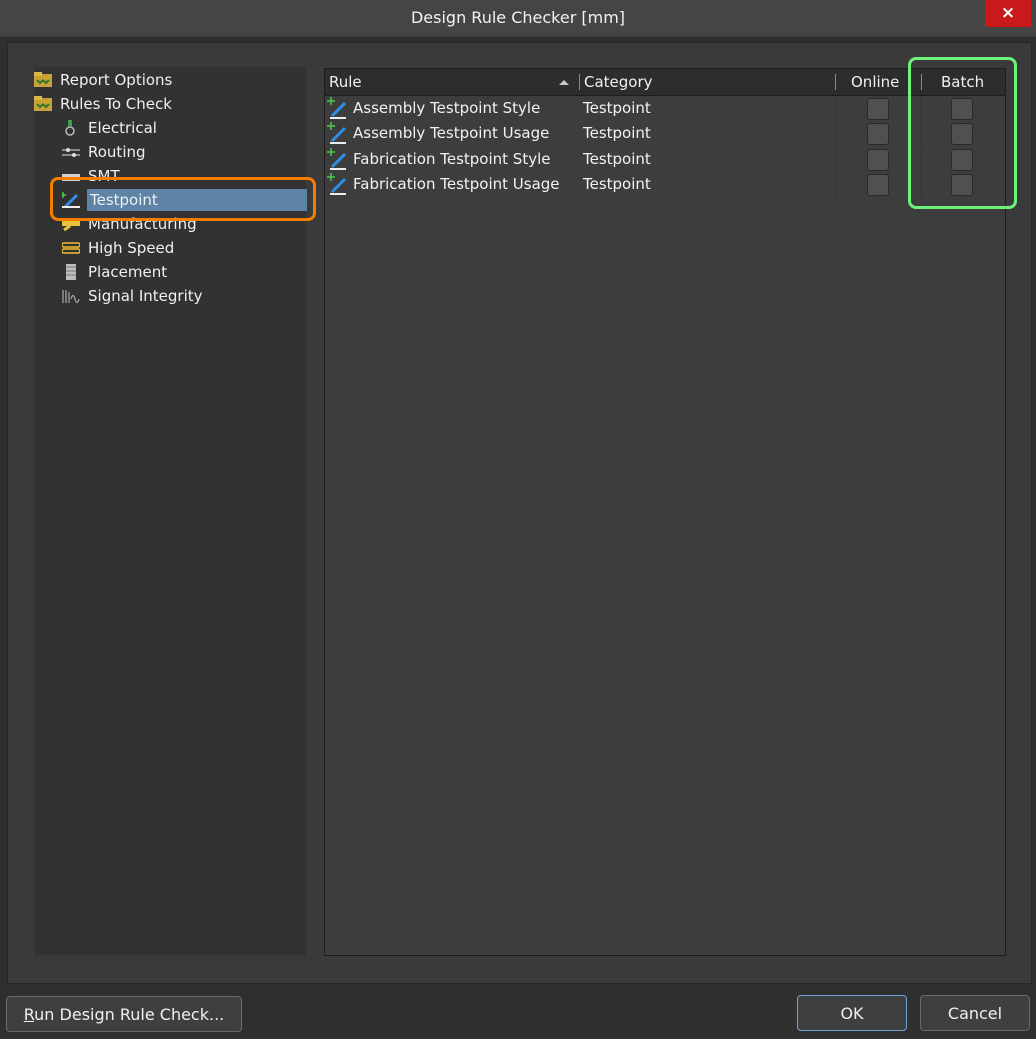 The width and height of the screenshot is (1036, 1039). I want to click on table-row: Assembly Testpoint Style Testpoint, so click(665, 108).